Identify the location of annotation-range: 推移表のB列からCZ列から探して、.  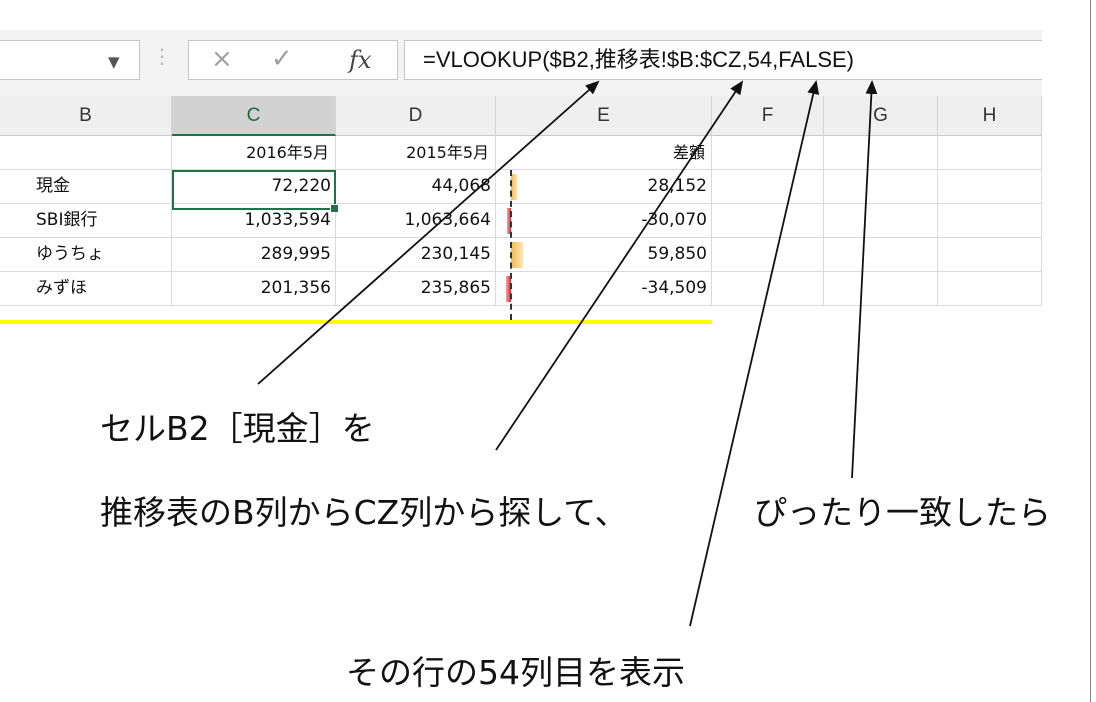
(364, 512).